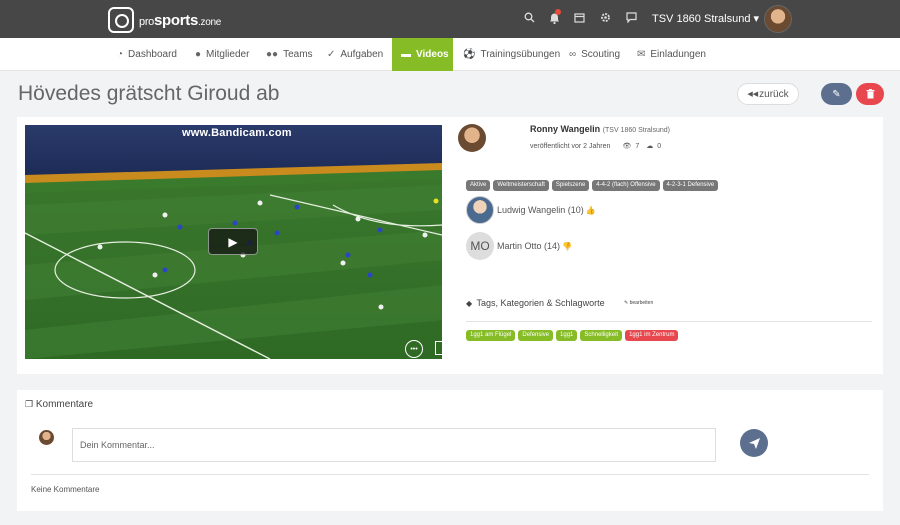 The height and width of the screenshot is (525, 900). Describe the element at coordinates (469, 303) in the screenshot. I see `tags-icon: ◆` at that location.